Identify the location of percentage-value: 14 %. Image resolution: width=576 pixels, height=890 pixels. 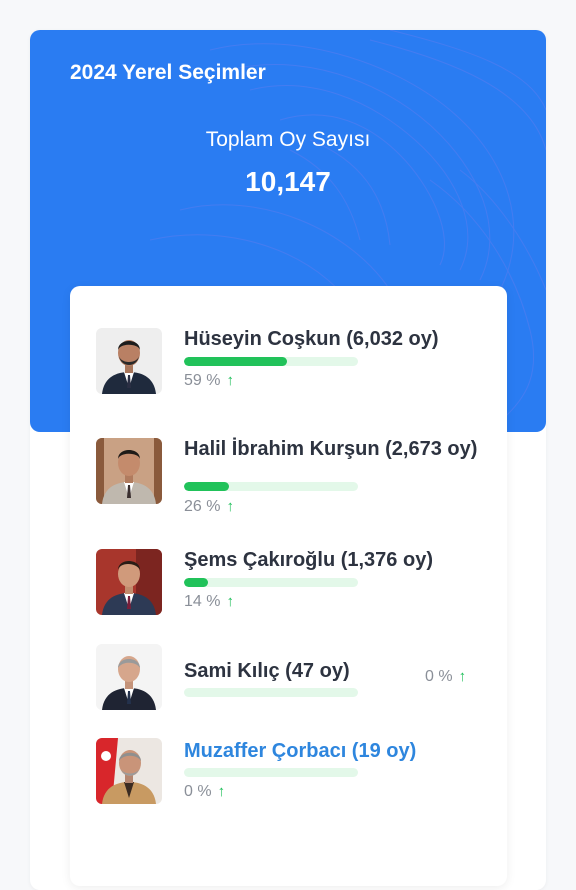
(202, 601).